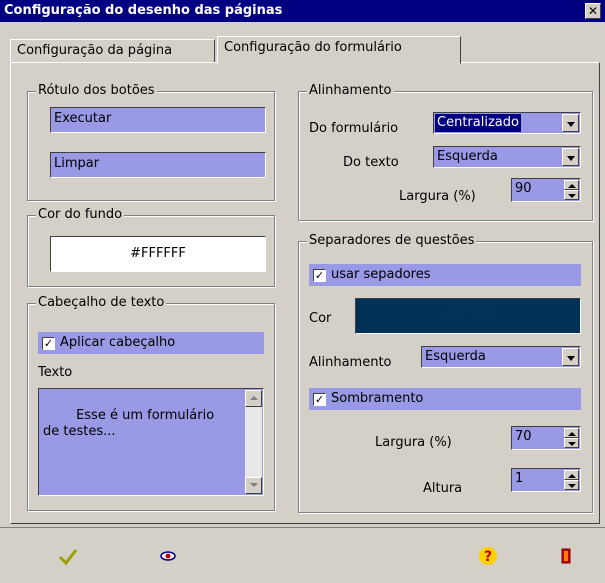  What do you see at coordinates (354, 128) in the screenshot?
I see `form-alignment-label: Do formulário` at bounding box center [354, 128].